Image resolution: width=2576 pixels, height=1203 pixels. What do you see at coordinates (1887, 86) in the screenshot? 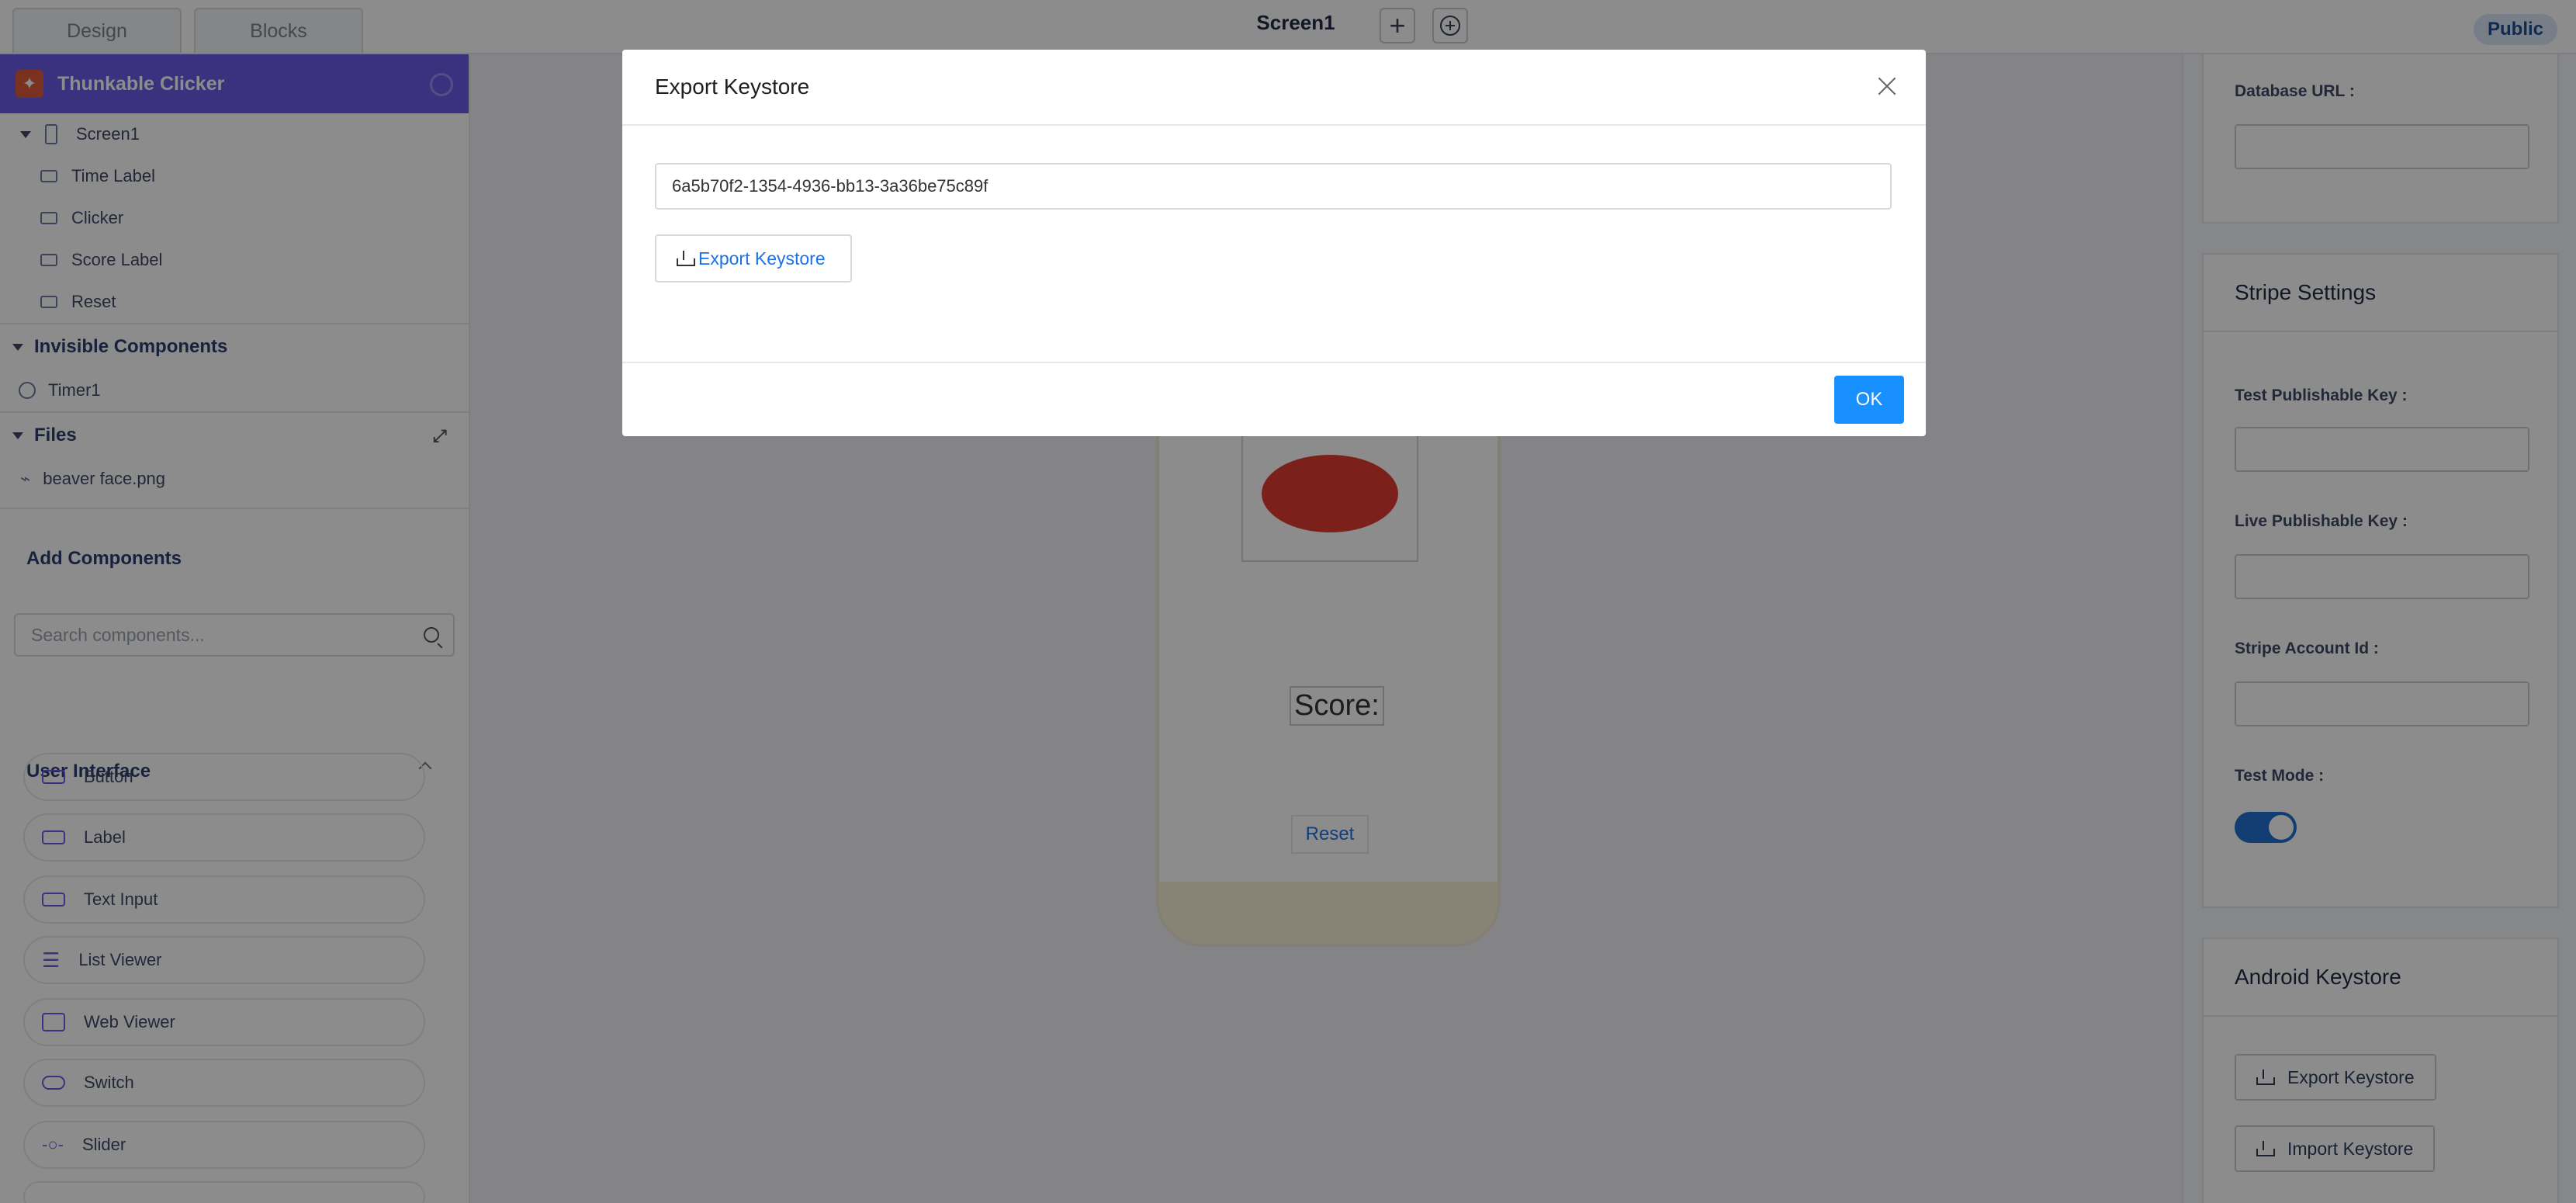
I see `close-icon` at bounding box center [1887, 86].